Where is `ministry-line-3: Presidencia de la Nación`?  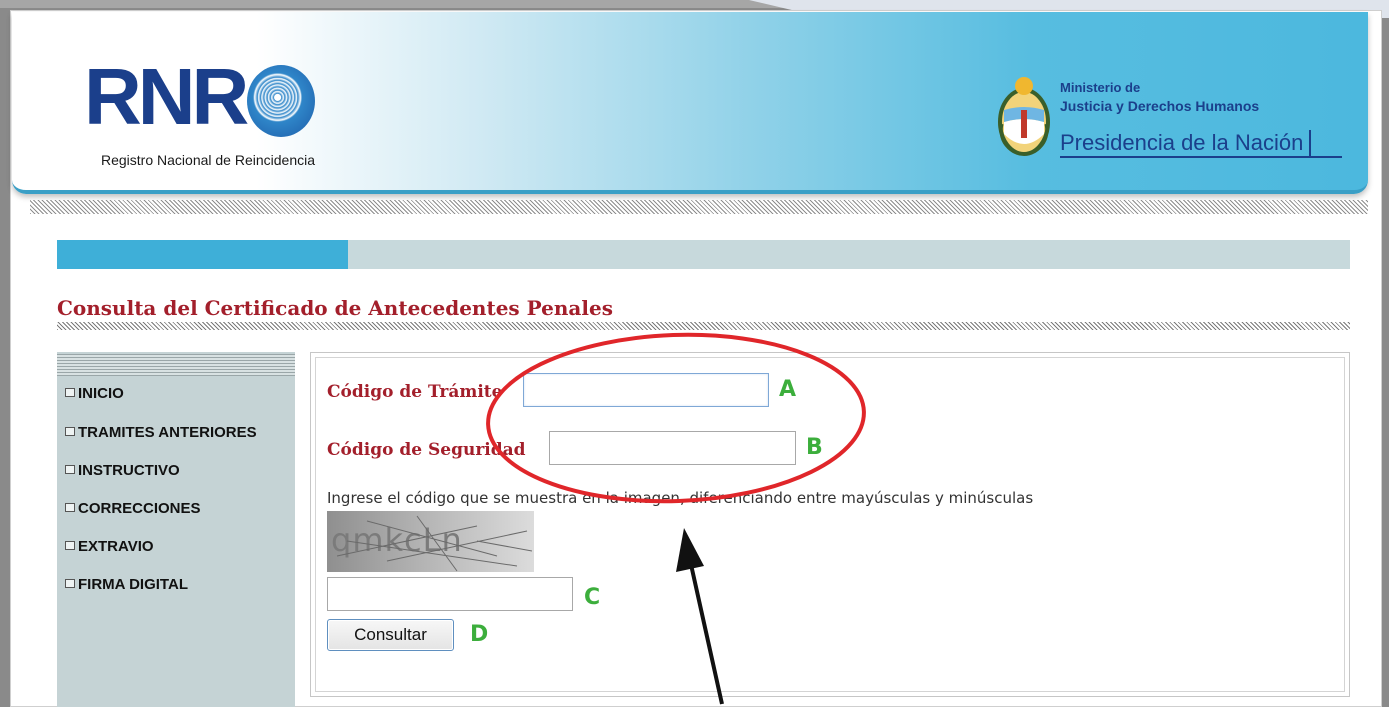
ministry-line-3: Presidencia de la Nación is located at coordinates (1186, 143).